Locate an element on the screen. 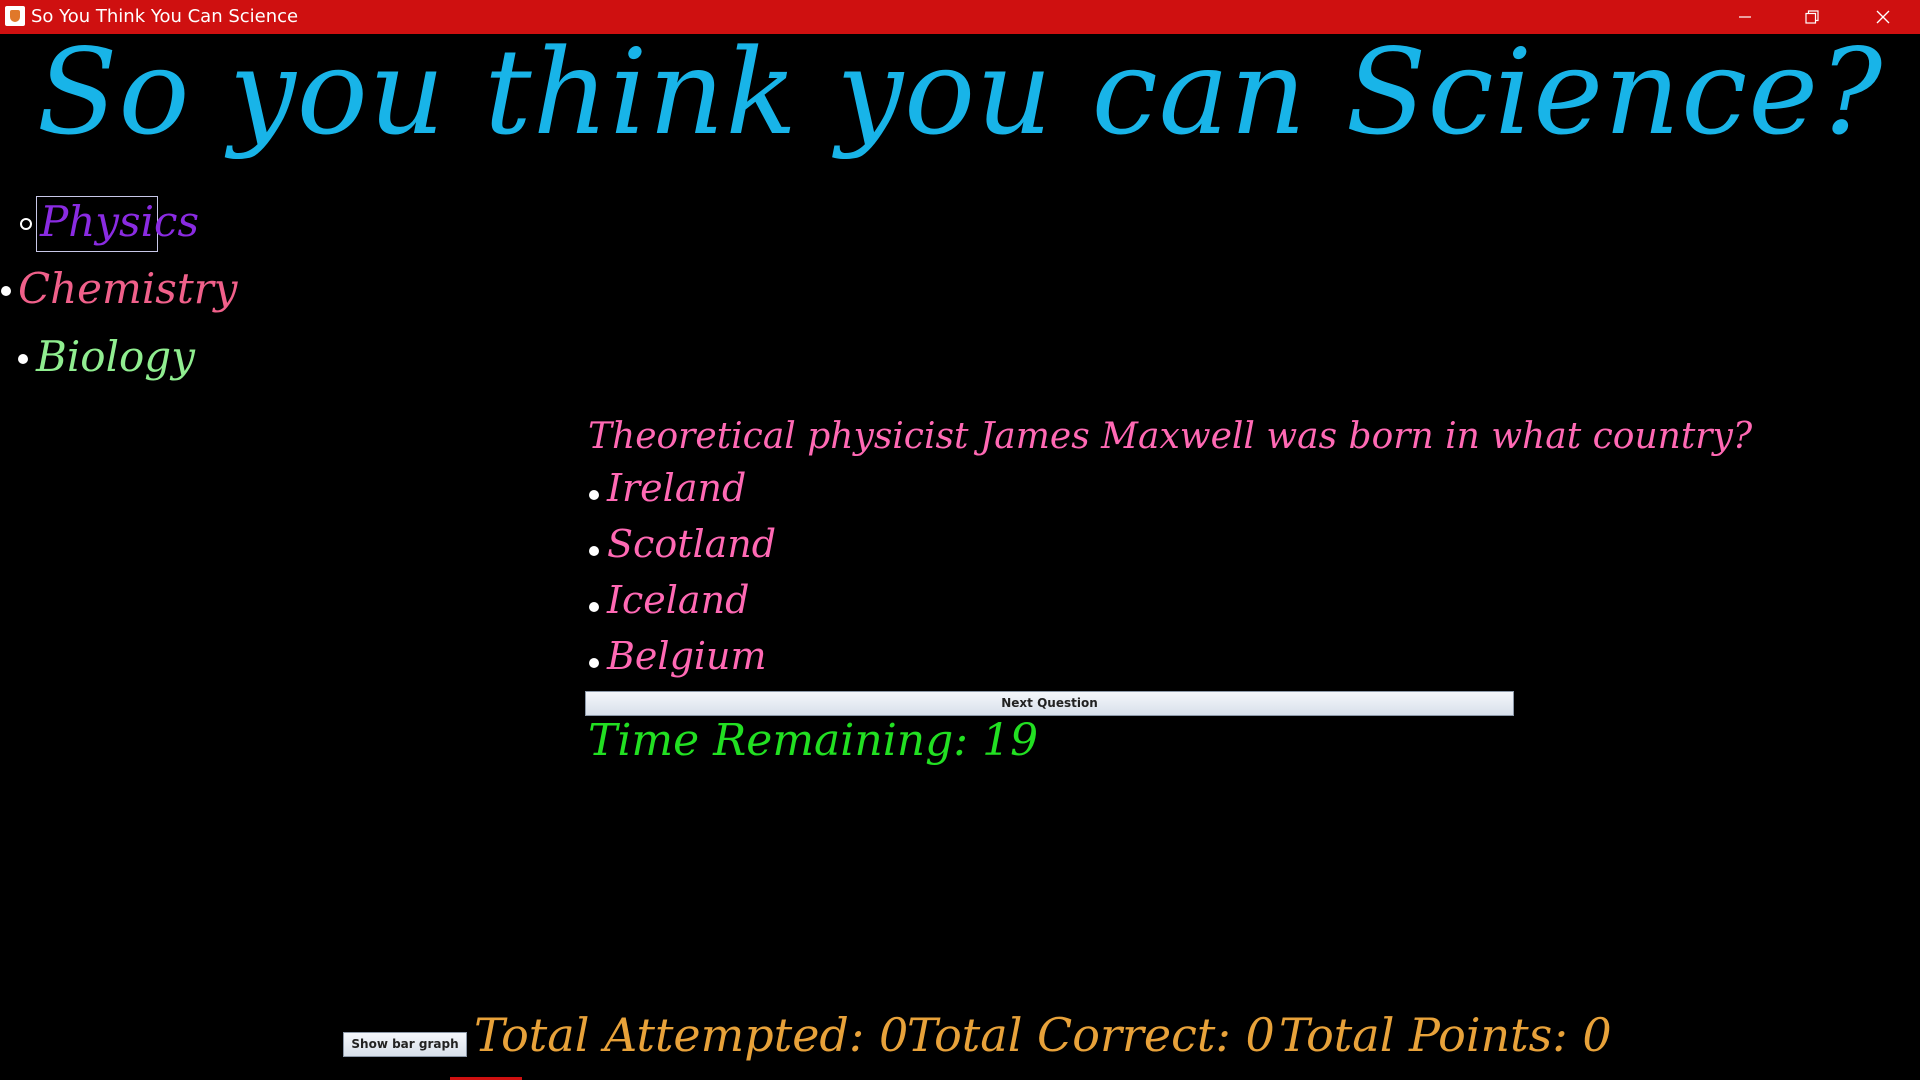  time-remaining: Time Remaining: 19 is located at coordinates (813, 740).